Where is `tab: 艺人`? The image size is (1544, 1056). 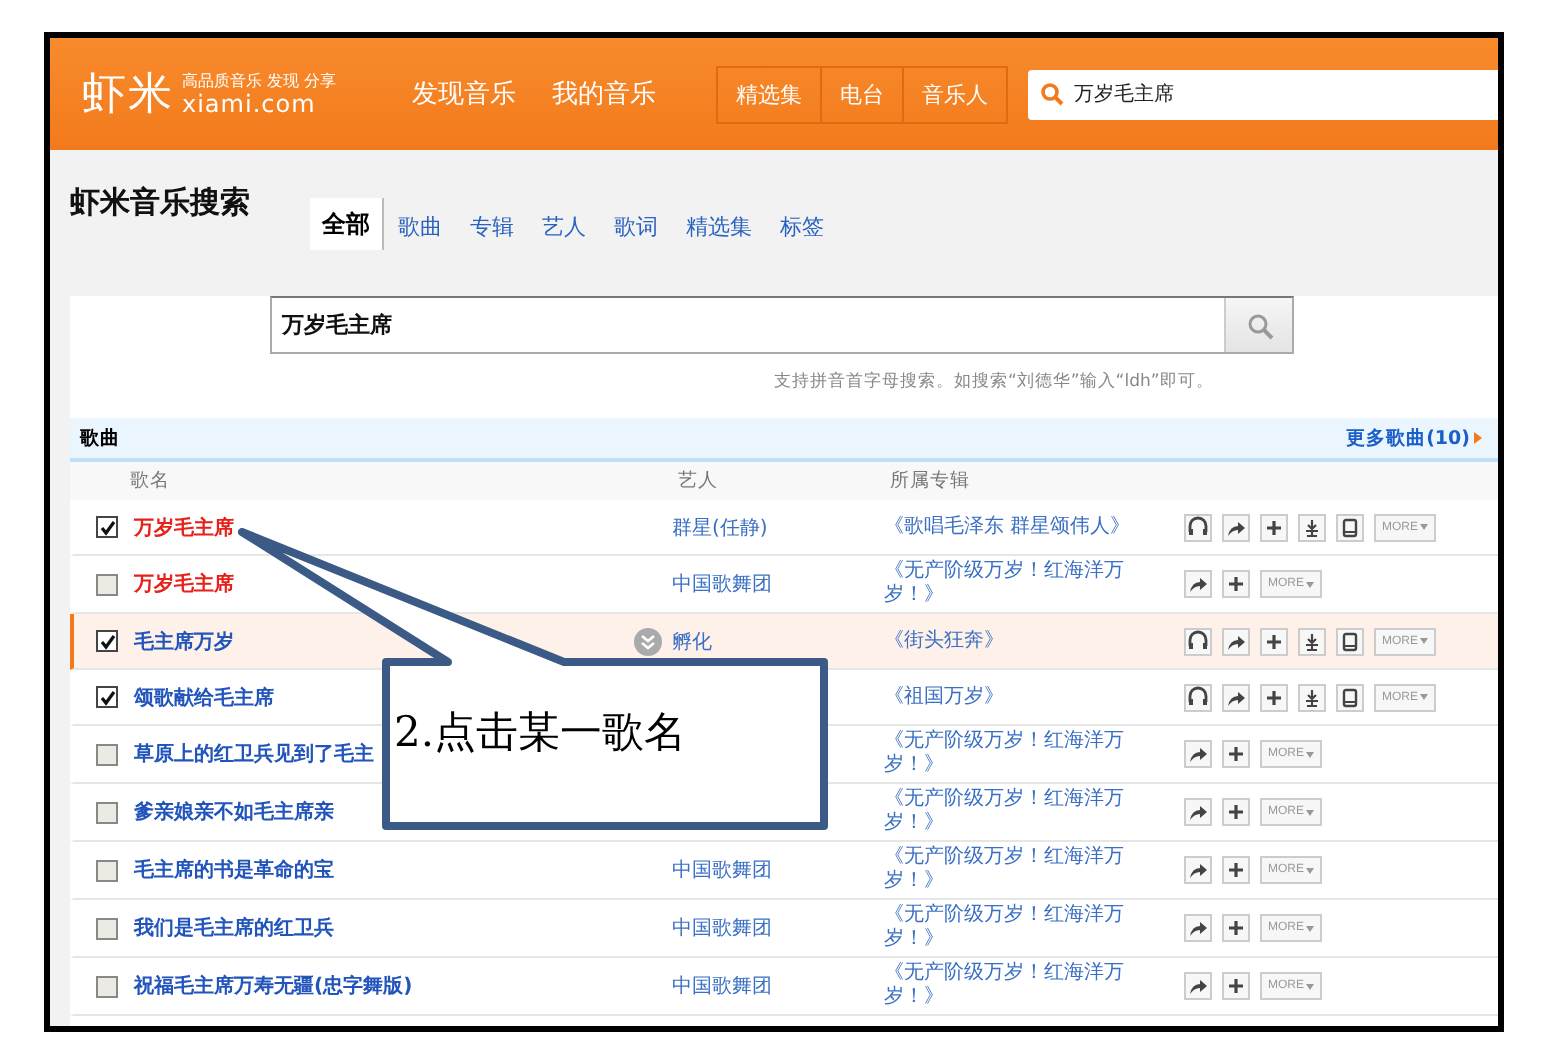 tab: 艺人 is located at coordinates (564, 227).